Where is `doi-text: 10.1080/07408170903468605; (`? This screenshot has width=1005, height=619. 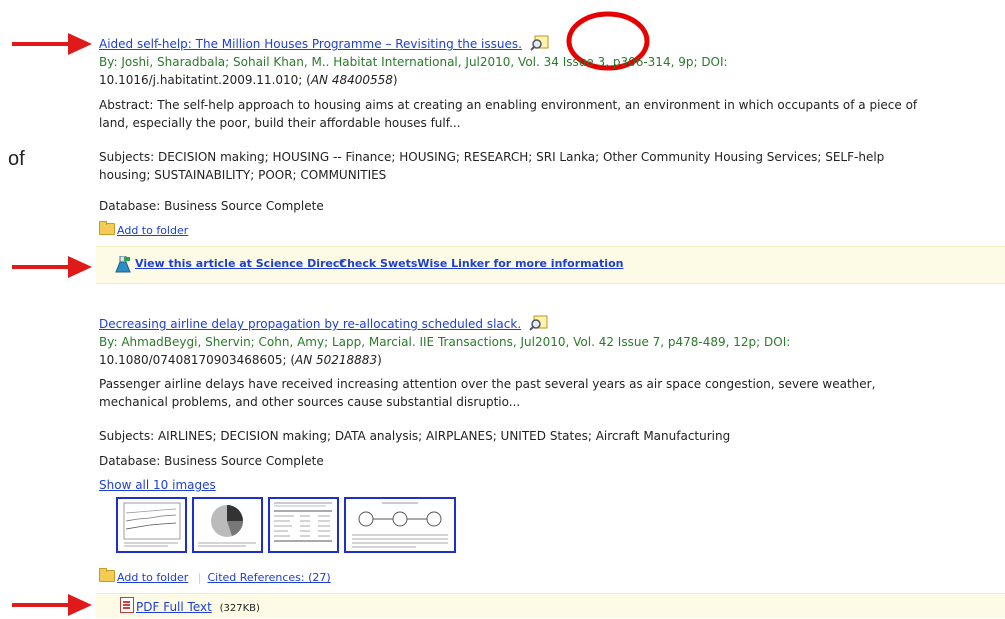
doi-text: 10.1080/07408170903468605; ( is located at coordinates (197, 360).